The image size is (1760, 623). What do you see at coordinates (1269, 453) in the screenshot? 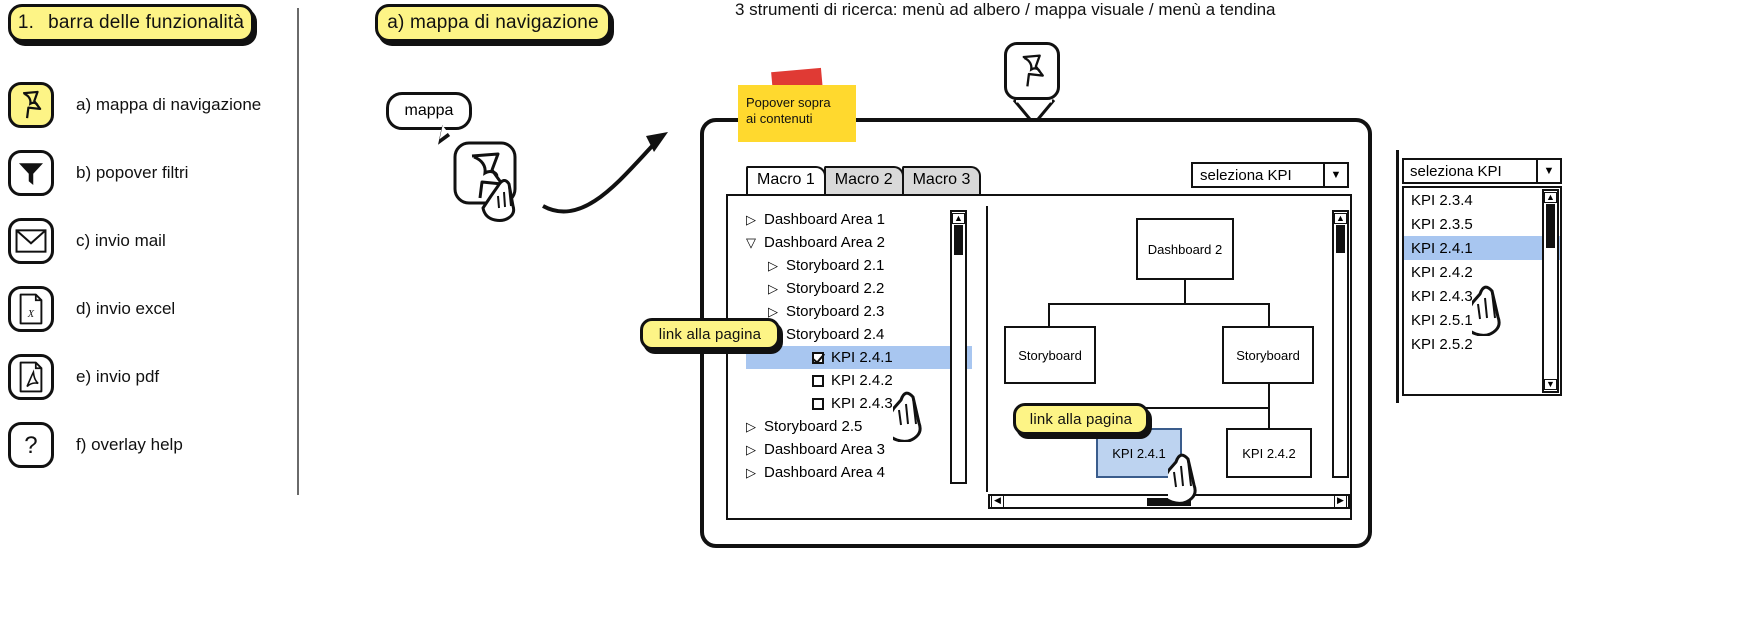
I see `map-node-kpi-2: KPI 2.4.2` at bounding box center [1269, 453].